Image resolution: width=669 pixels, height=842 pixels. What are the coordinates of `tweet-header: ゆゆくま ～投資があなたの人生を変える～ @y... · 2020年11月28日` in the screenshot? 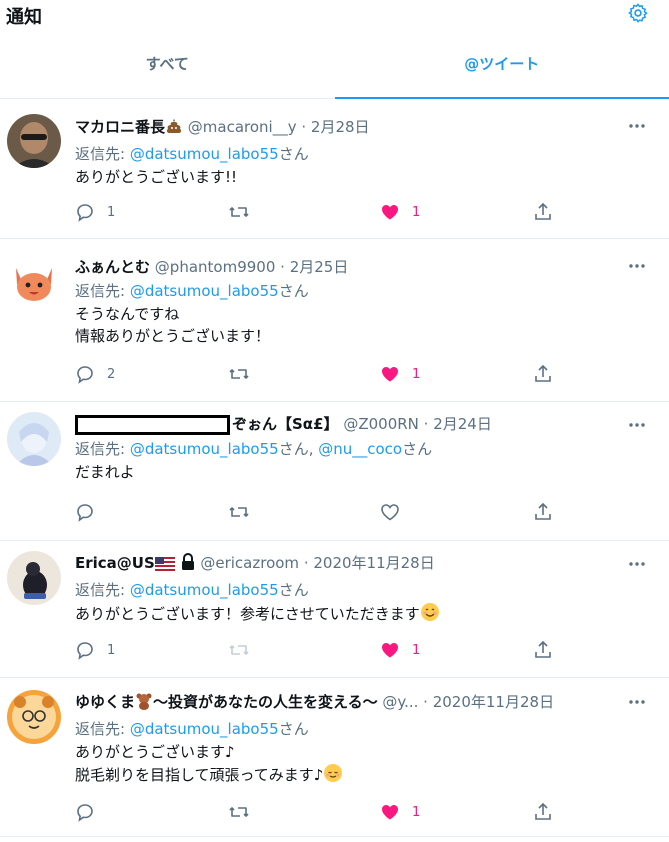 It's located at (362, 703).